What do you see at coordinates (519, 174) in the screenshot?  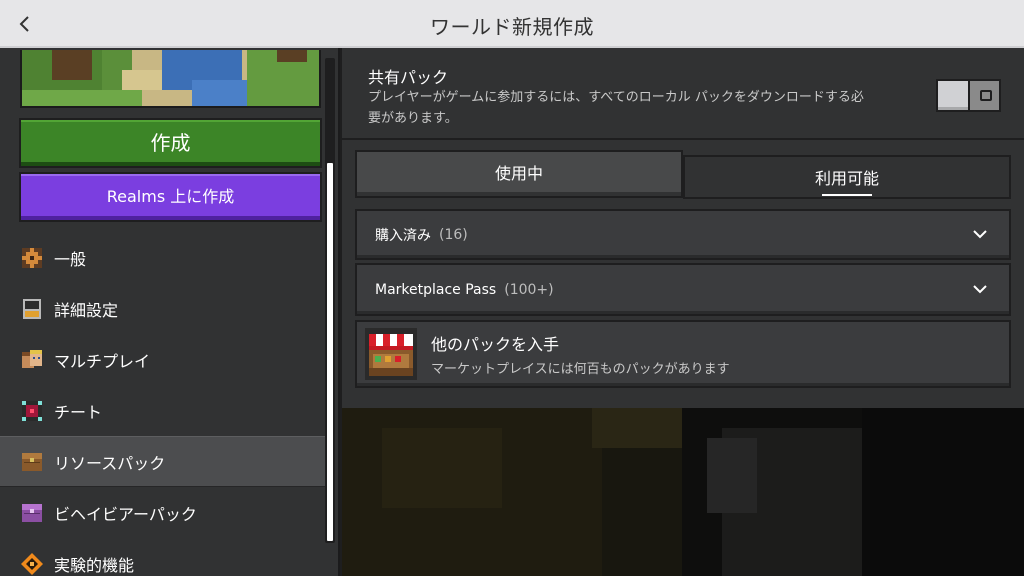 I see `tab-in-use: 使用中` at bounding box center [519, 174].